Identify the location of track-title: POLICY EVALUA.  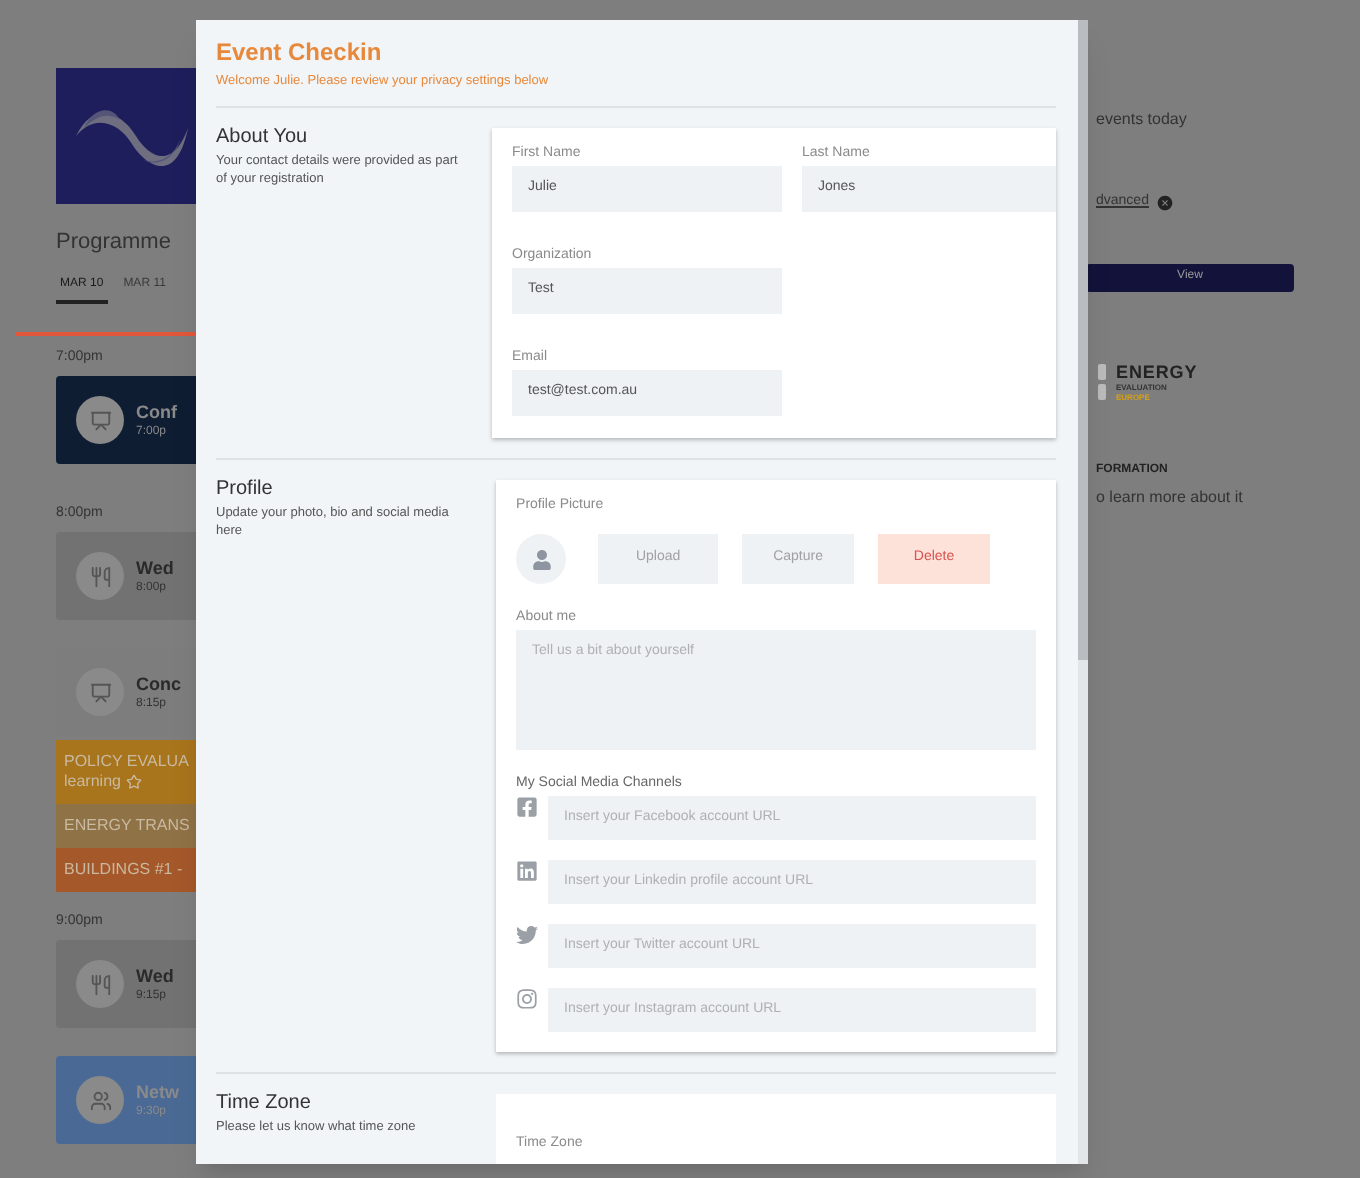
(127, 762).